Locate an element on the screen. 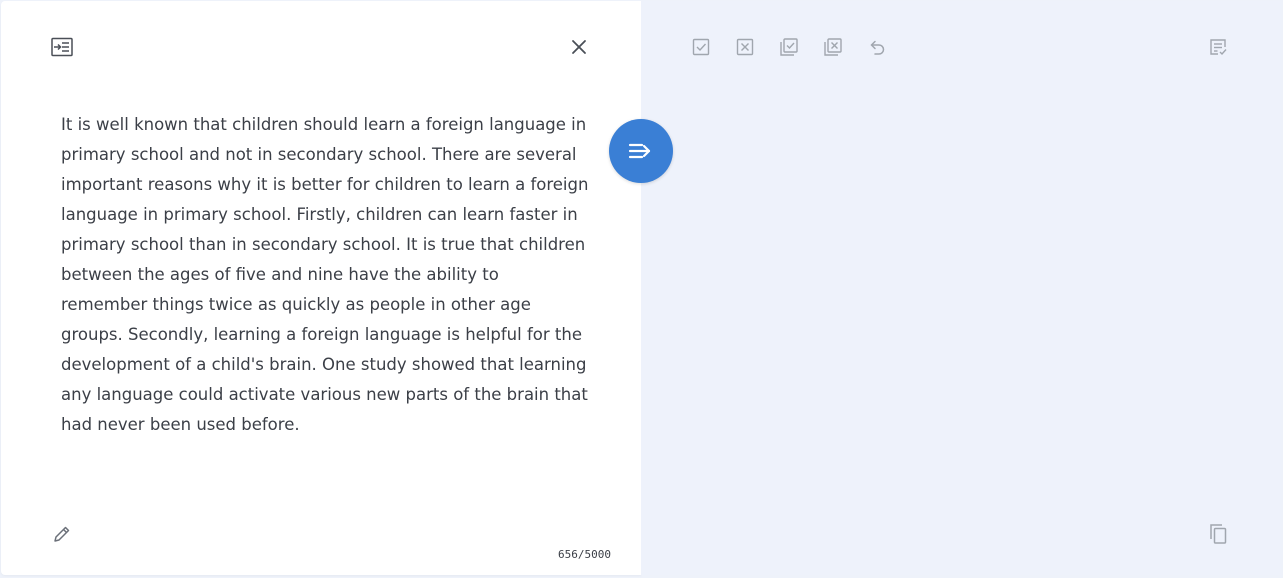  text-insert-icon is located at coordinates (62, 47).